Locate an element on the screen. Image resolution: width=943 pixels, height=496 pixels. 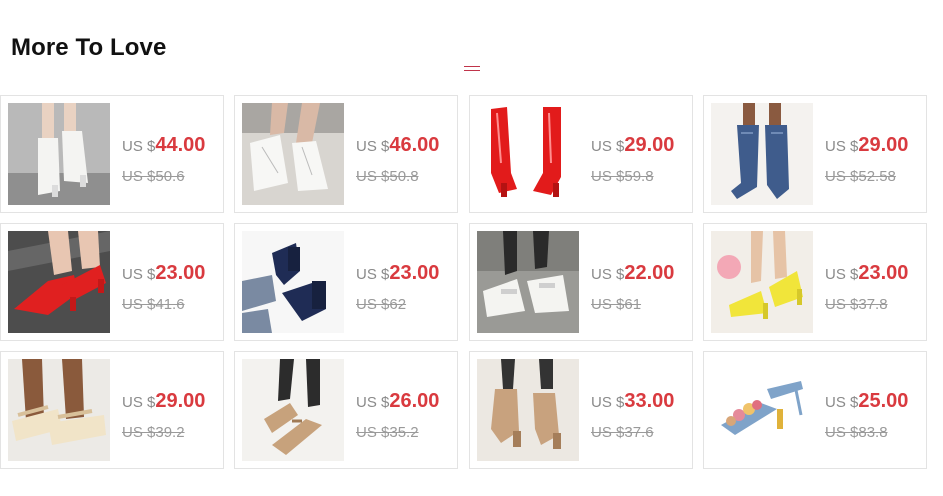
price: US $46.00 is located at coordinates (398, 145).